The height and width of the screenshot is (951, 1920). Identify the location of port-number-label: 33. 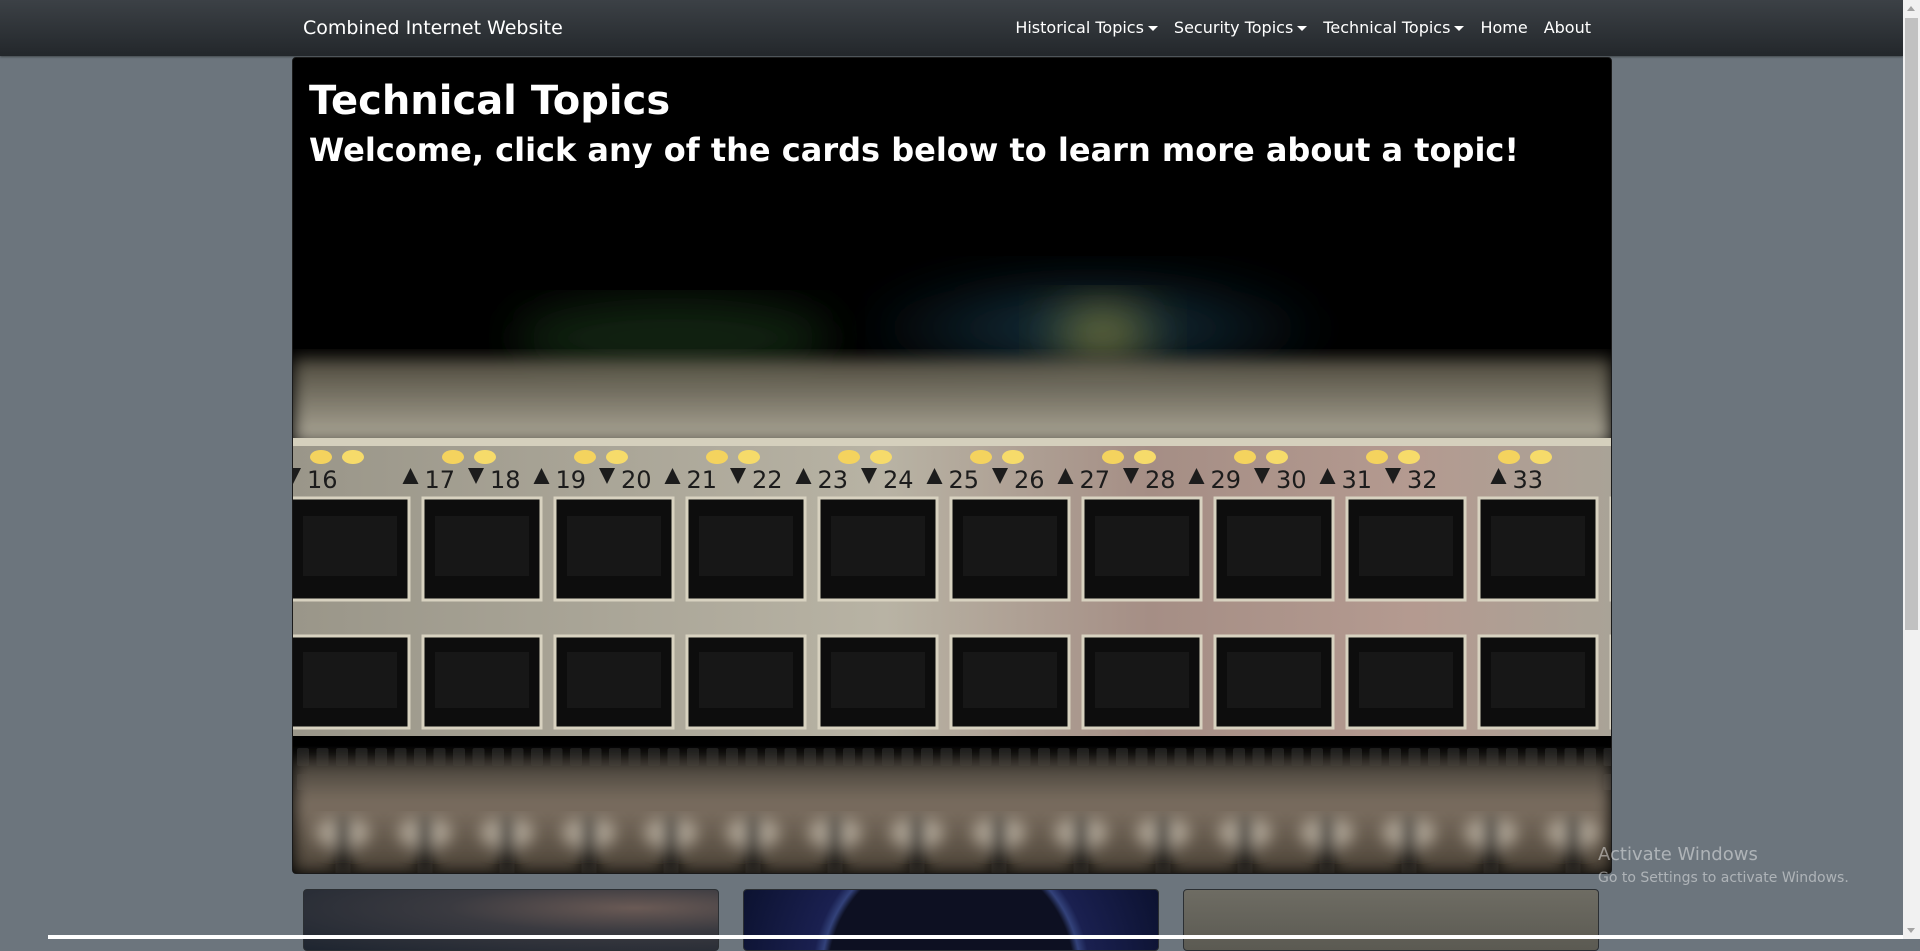
(1528, 480).